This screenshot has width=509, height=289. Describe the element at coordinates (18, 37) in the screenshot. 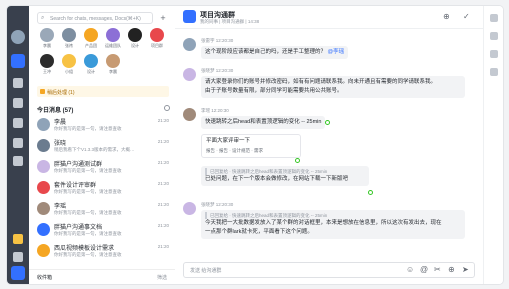

I see `user-avatar` at that location.